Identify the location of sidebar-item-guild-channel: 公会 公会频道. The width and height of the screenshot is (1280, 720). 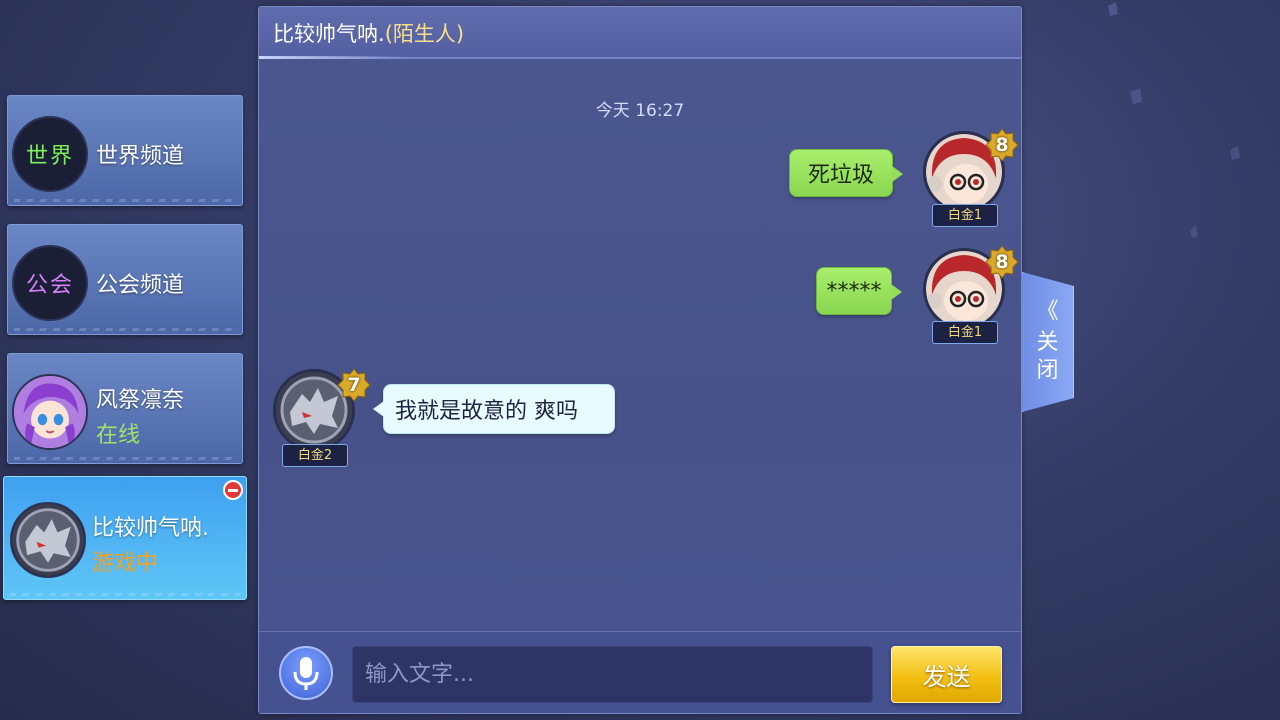
(125, 279).